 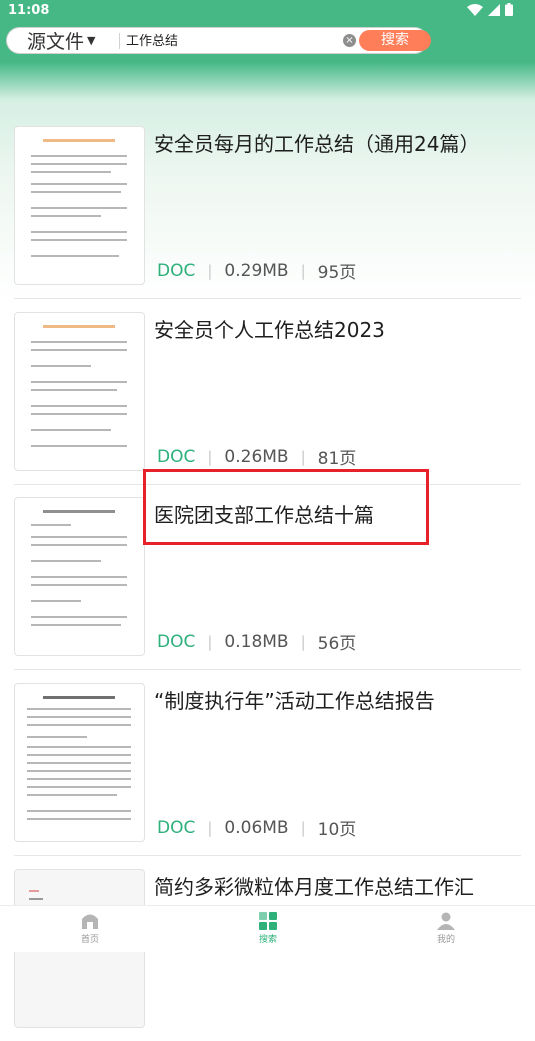 I want to click on bottom-nav: 首页 搜索 我的, so click(x=267, y=928).